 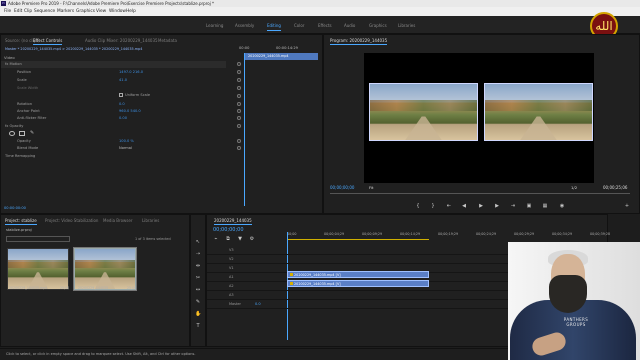 I want to click on workspace-color: Color, so click(x=299, y=25).